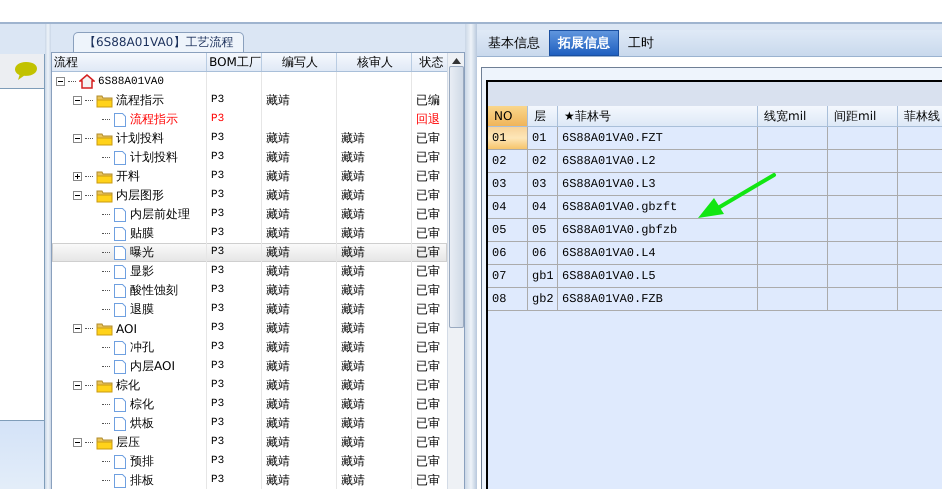  What do you see at coordinates (142, 233) in the screenshot?
I see `node-label: 贴膜` at bounding box center [142, 233].